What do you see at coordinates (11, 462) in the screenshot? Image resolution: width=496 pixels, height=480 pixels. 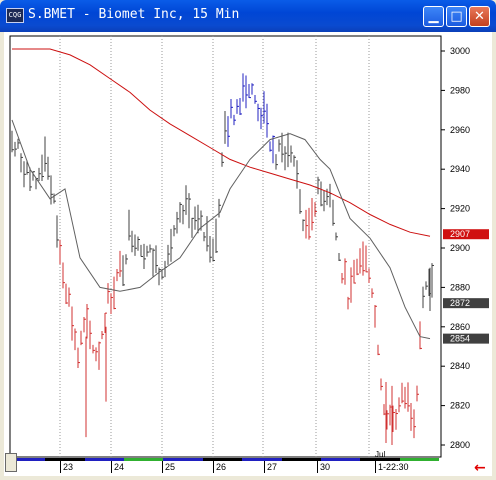 I see `scroll-thumb` at bounding box center [11, 462].